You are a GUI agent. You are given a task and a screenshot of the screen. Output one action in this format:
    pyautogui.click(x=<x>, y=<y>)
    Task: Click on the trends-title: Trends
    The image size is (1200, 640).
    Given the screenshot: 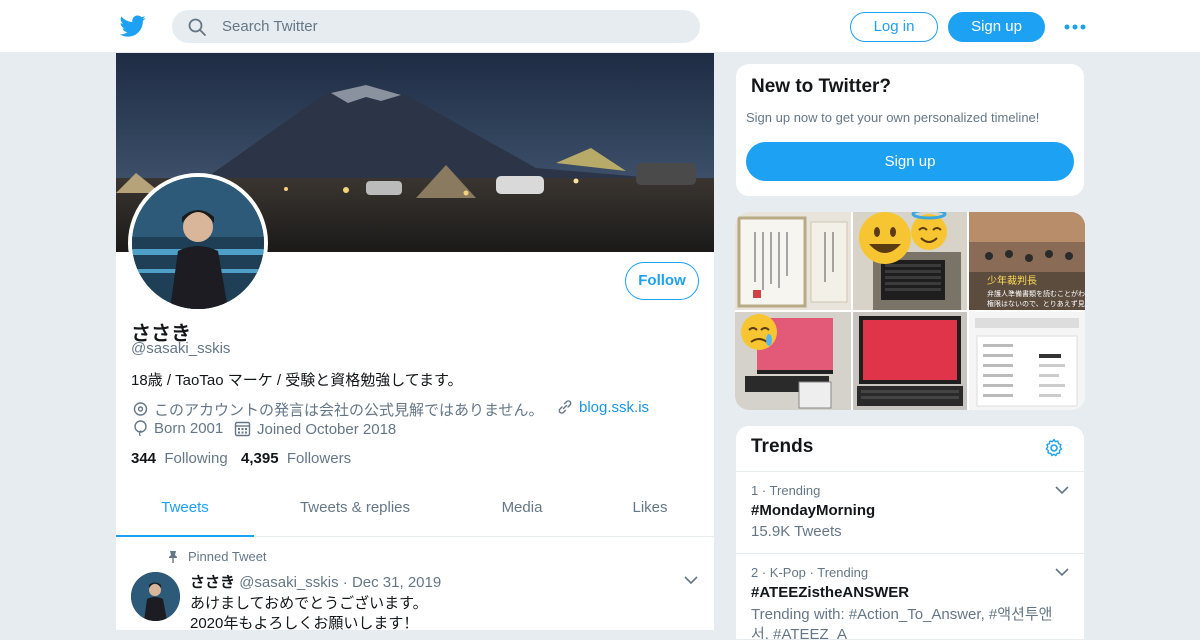 What is the action you would take?
    pyautogui.click(x=782, y=446)
    